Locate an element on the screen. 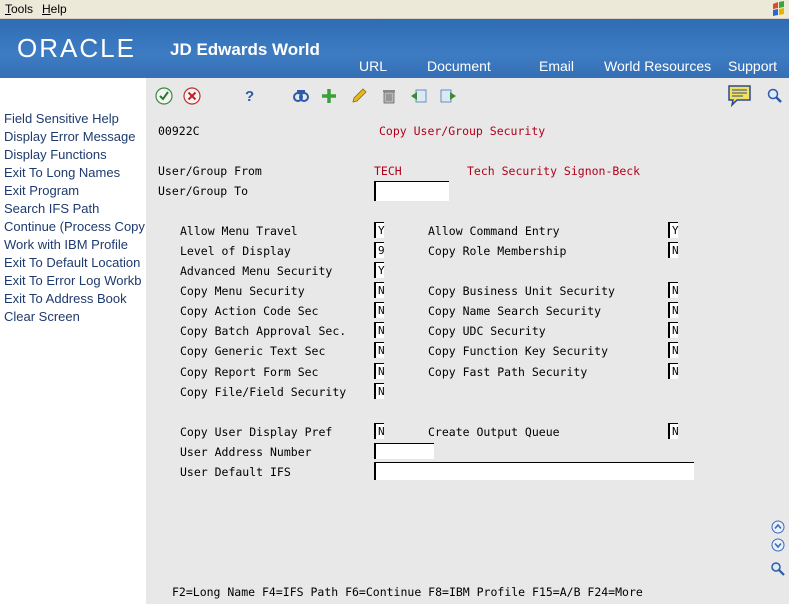 Image resolution: width=789 pixels, height=604 pixels. copy-generic-text-sec-input: N is located at coordinates (379, 350).